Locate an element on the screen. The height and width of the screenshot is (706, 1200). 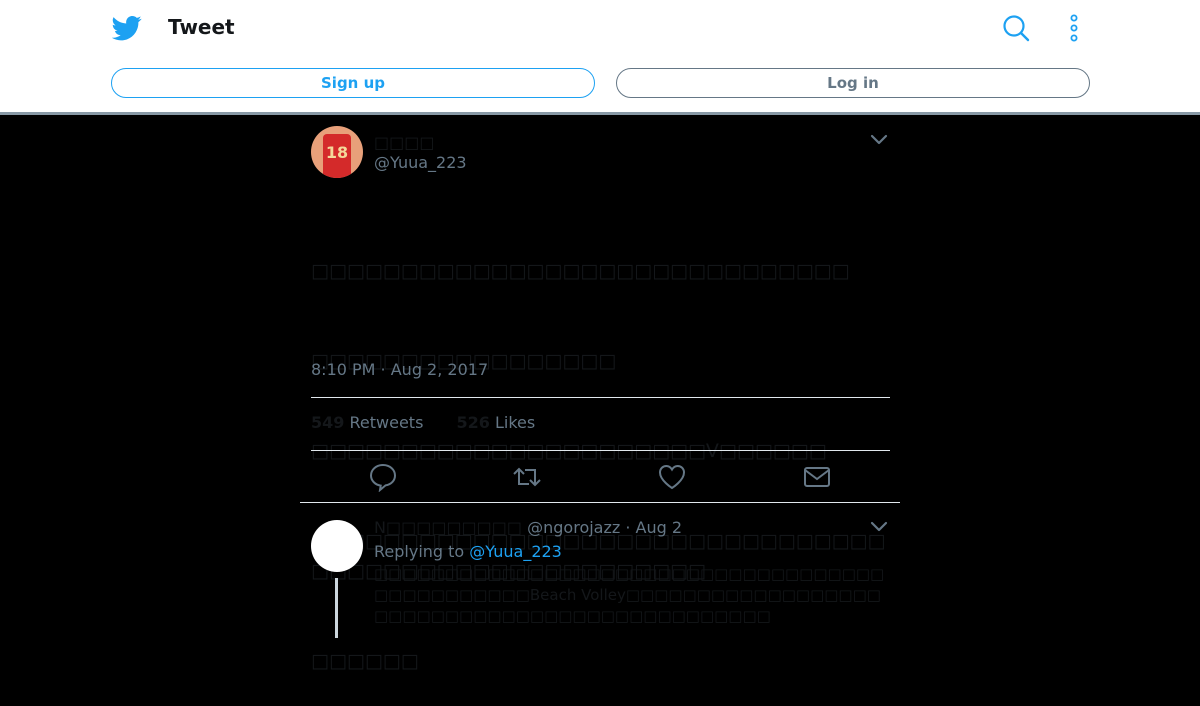
likes-stat: 526 Likes is located at coordinates (496, 422).